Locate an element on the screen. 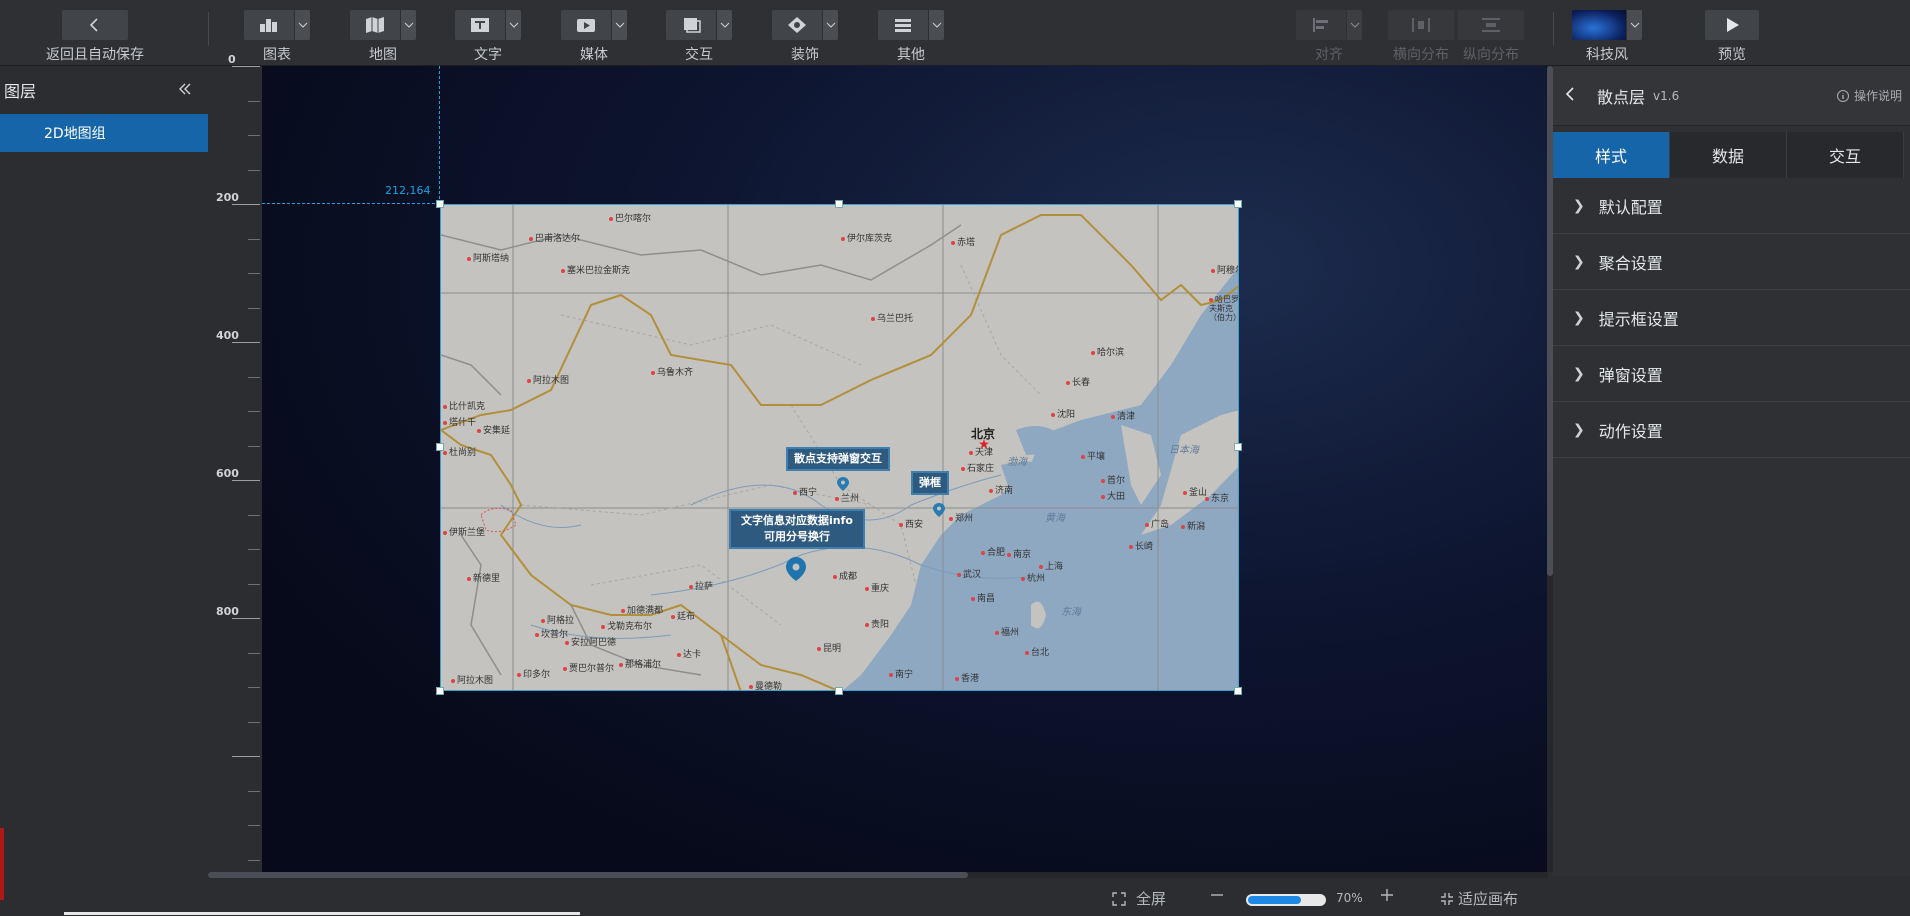 Image resolution: width=1910 pixels, height=916 pixels. tab-data: 数据 is located at coordinates (1728, 155).